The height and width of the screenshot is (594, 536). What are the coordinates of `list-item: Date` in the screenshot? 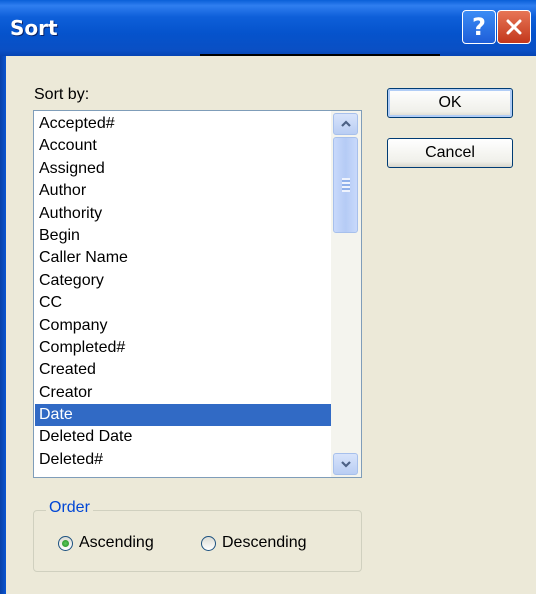 It's located at (183, 415).